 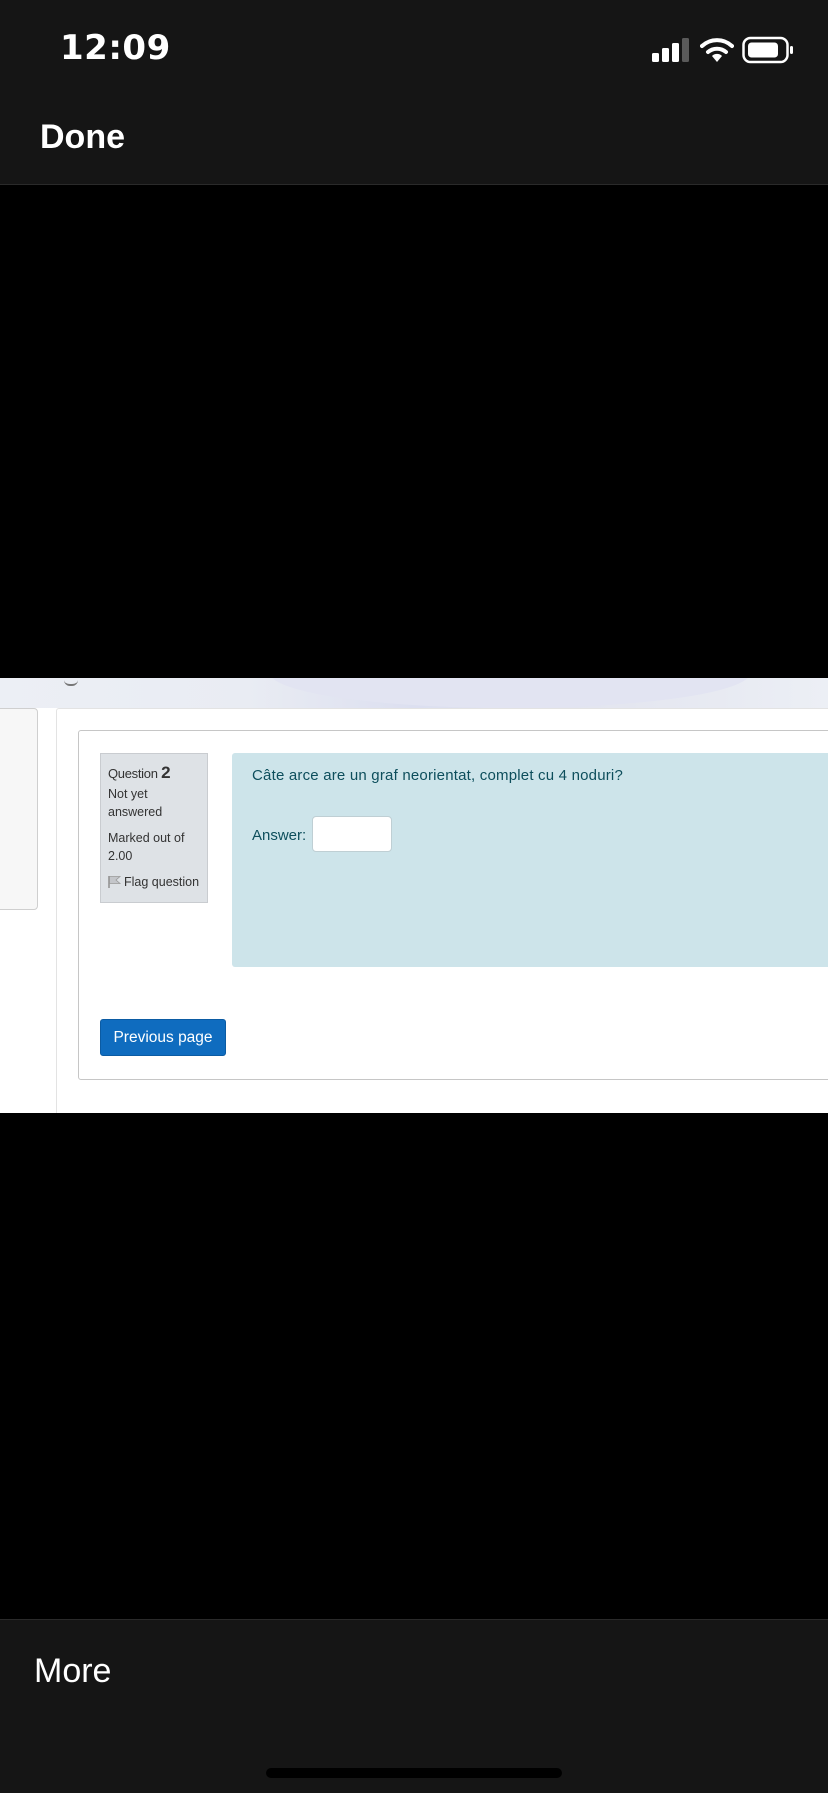 What do you see at coordinates (670, 50) in the screenshot?
I see `cellular-signal-icon` at bounding box center [670, 50].